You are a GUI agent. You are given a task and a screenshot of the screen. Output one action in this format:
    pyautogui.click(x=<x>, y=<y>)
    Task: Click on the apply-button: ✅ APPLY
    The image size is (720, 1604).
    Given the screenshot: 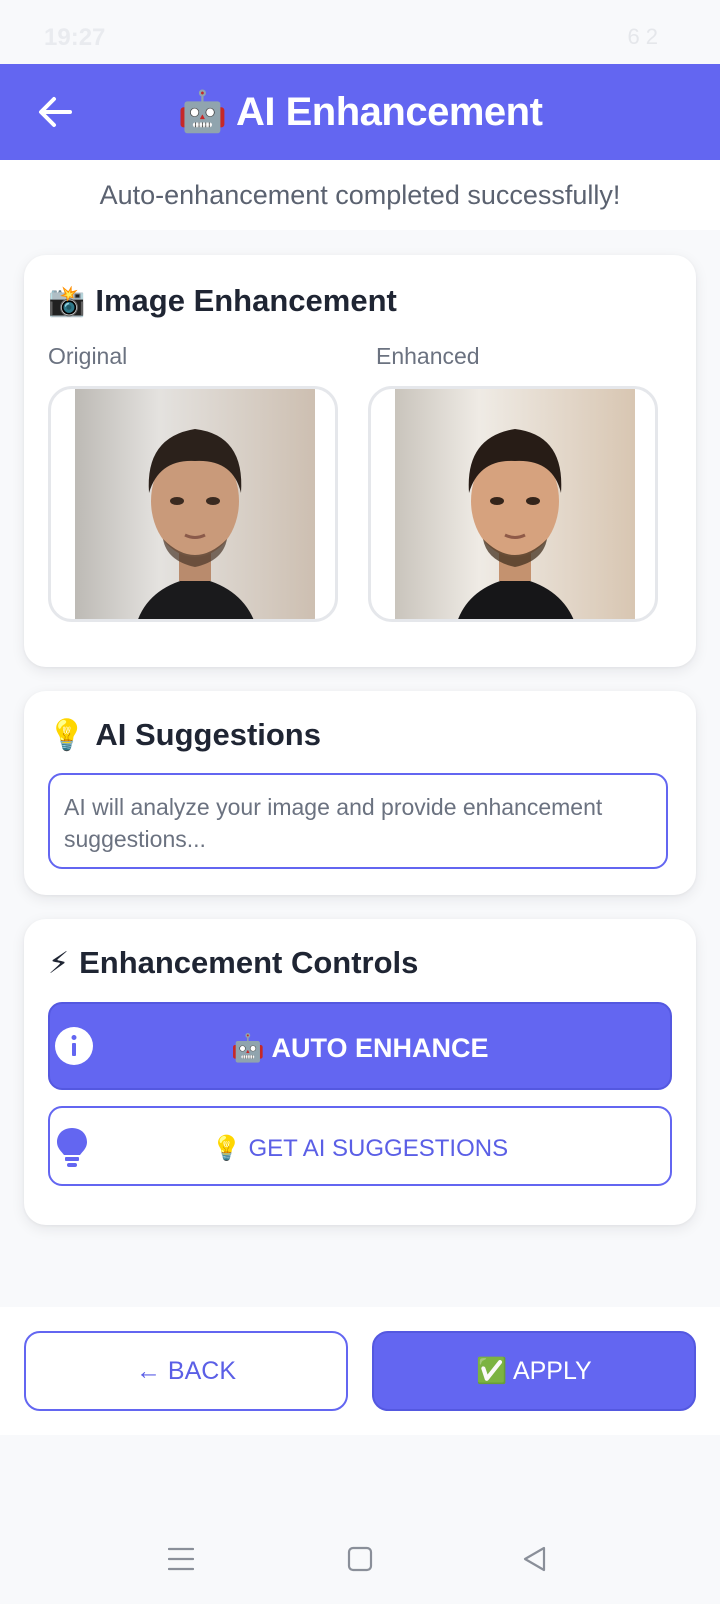 What is the action you would take?
    pyautogui.click(x=534, y=1371)
    